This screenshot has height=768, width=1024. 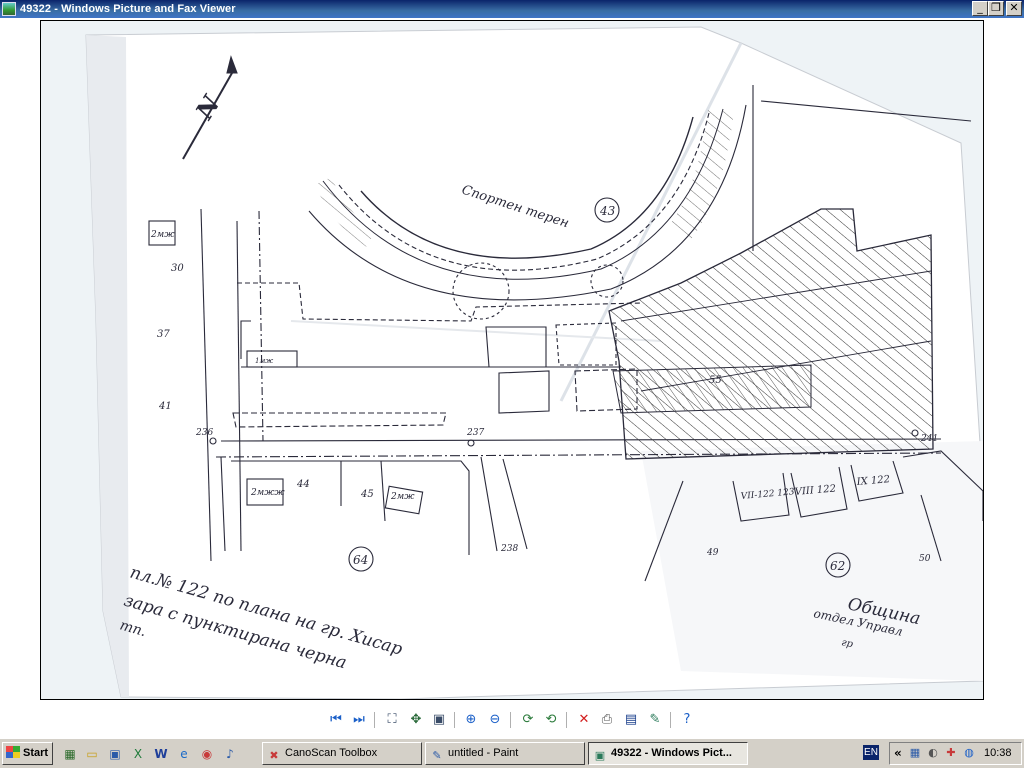 I want to click on lot-label: 62, so click(x=837, y=566).